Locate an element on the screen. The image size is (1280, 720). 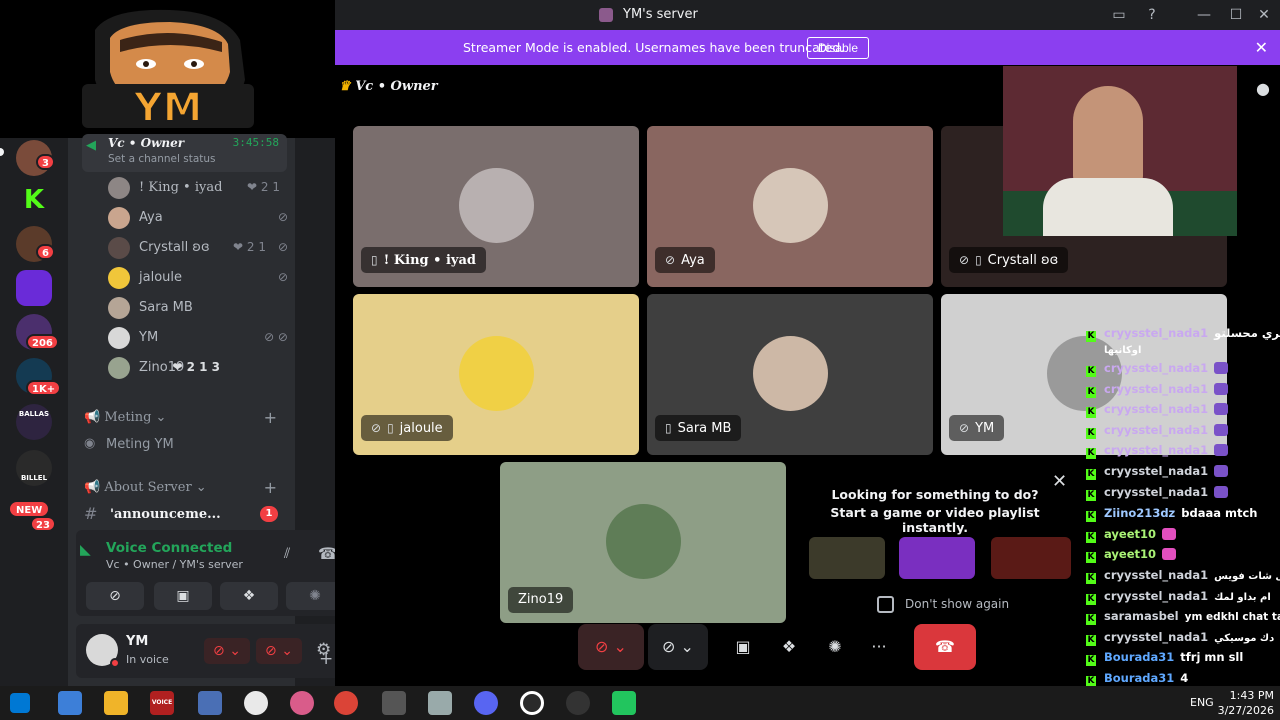
deafen-button: ⊘ ⌄ is located at coordinates (279, 651).